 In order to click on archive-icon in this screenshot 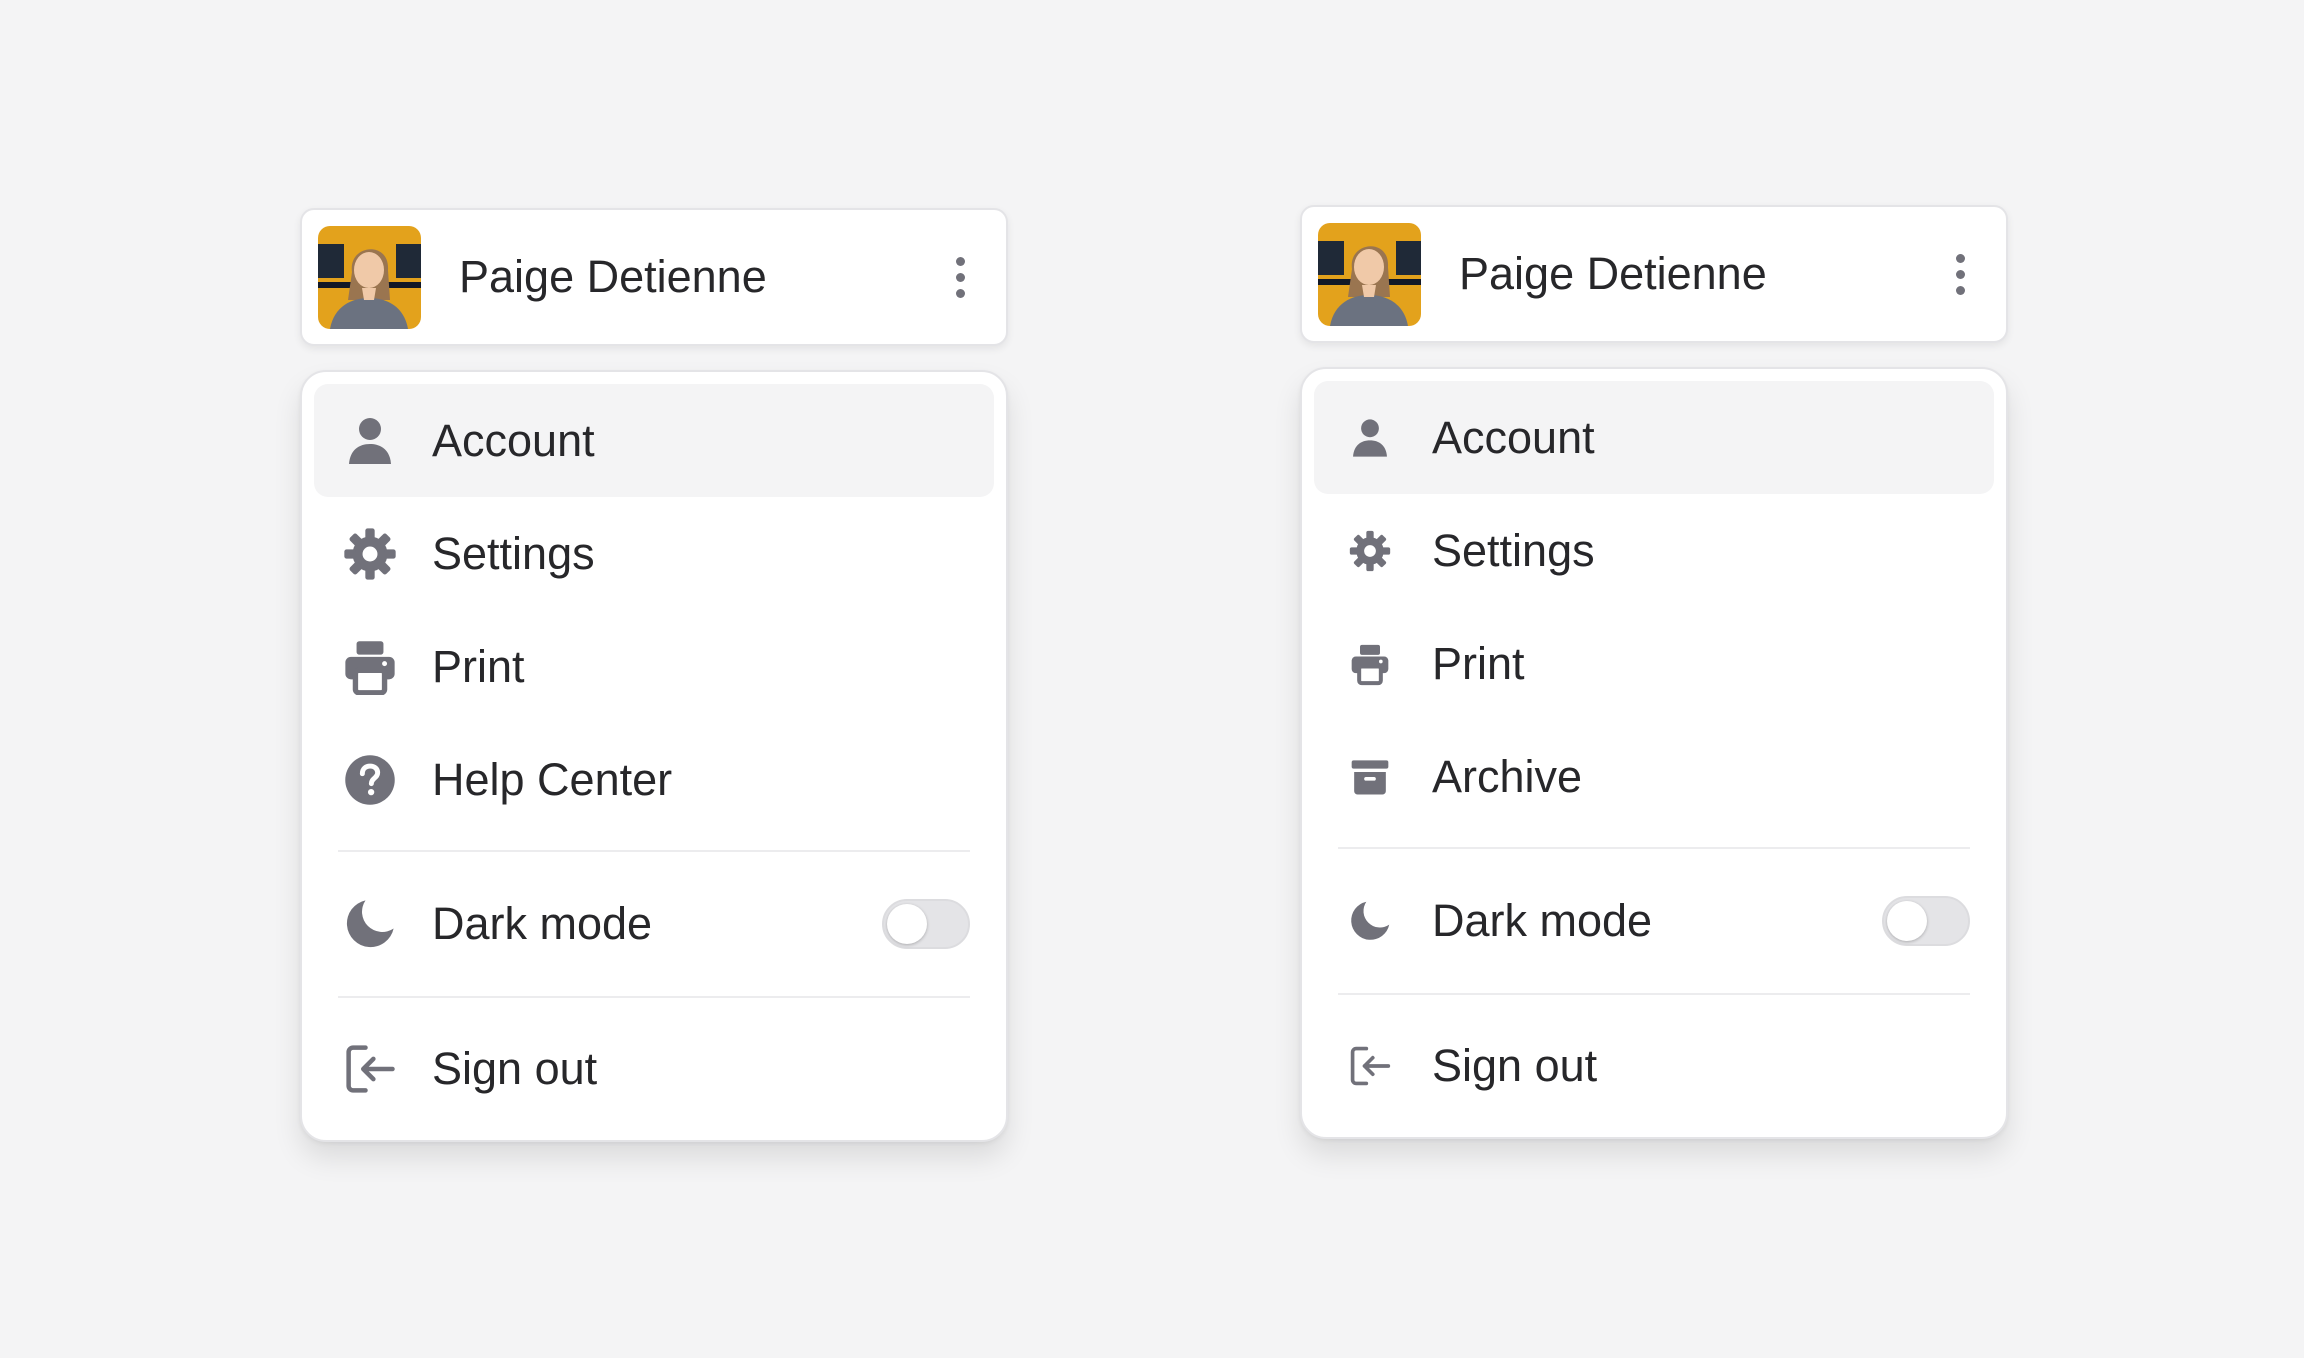, I will do `click(1370, 777)`.